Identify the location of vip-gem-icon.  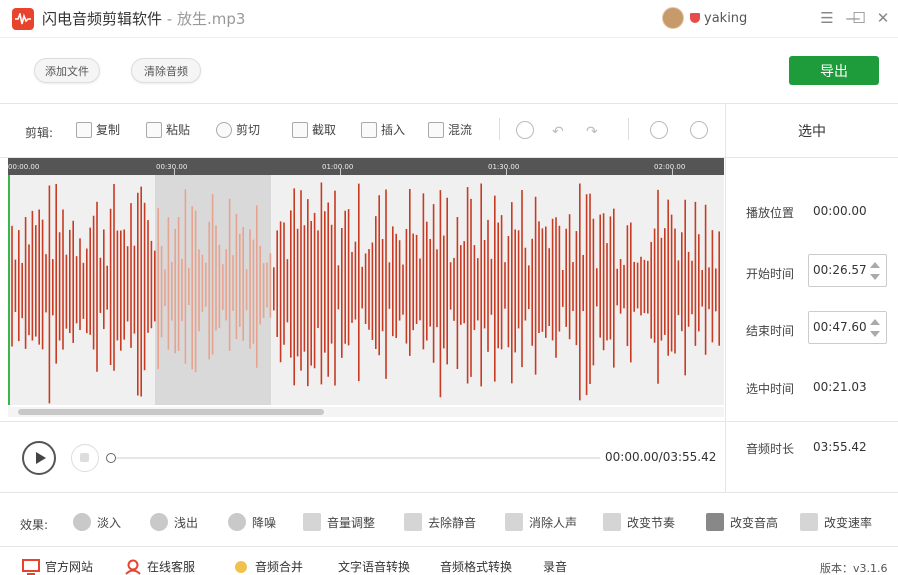
(695, 18).